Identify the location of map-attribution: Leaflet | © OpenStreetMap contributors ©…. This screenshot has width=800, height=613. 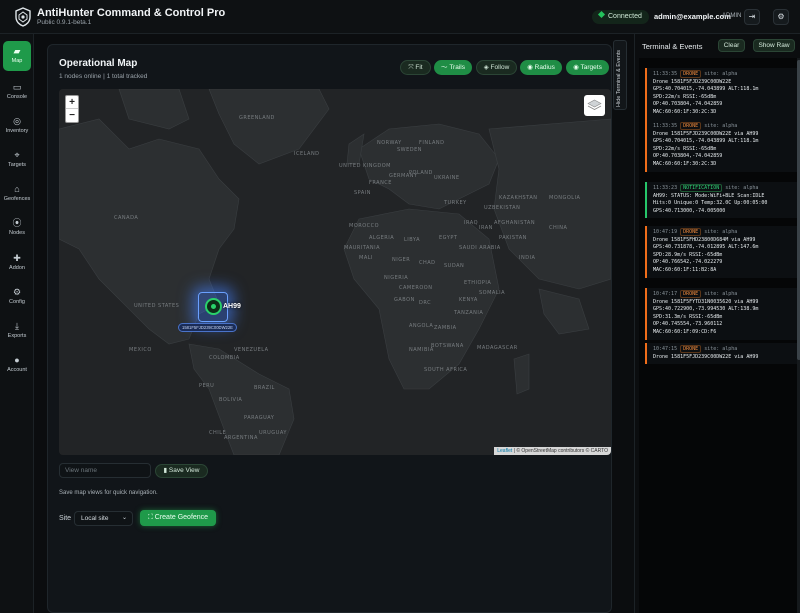
(552, 451).